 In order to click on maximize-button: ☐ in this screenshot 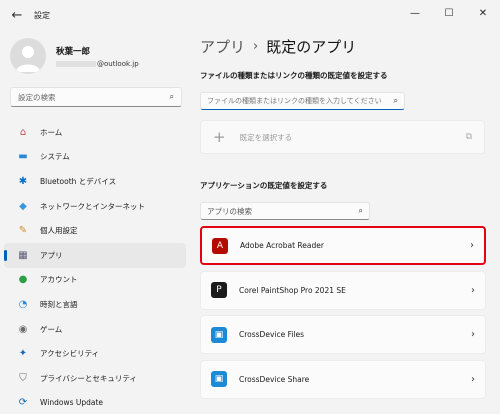, I will do `click(449, 13)`.